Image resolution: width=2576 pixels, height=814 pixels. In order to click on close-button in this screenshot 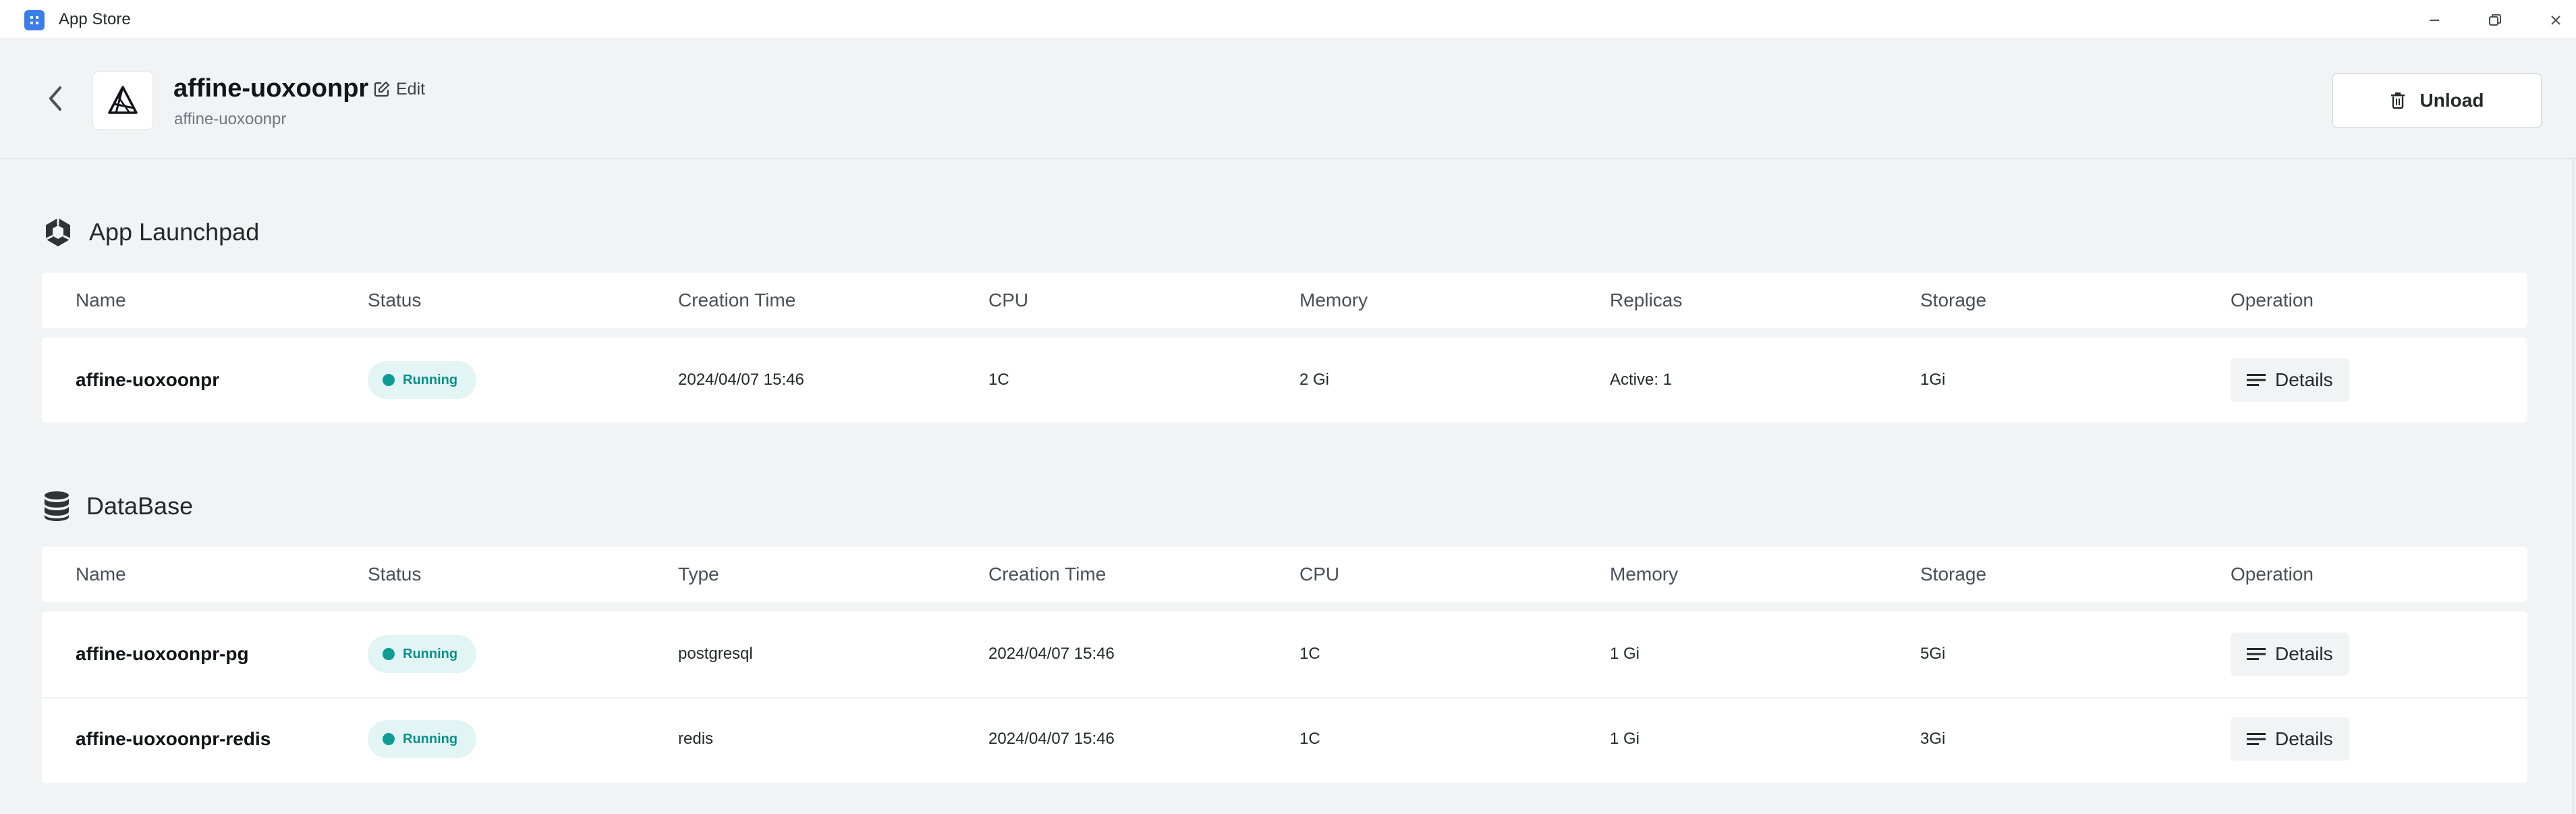, I will do `click(2556, 20)`.